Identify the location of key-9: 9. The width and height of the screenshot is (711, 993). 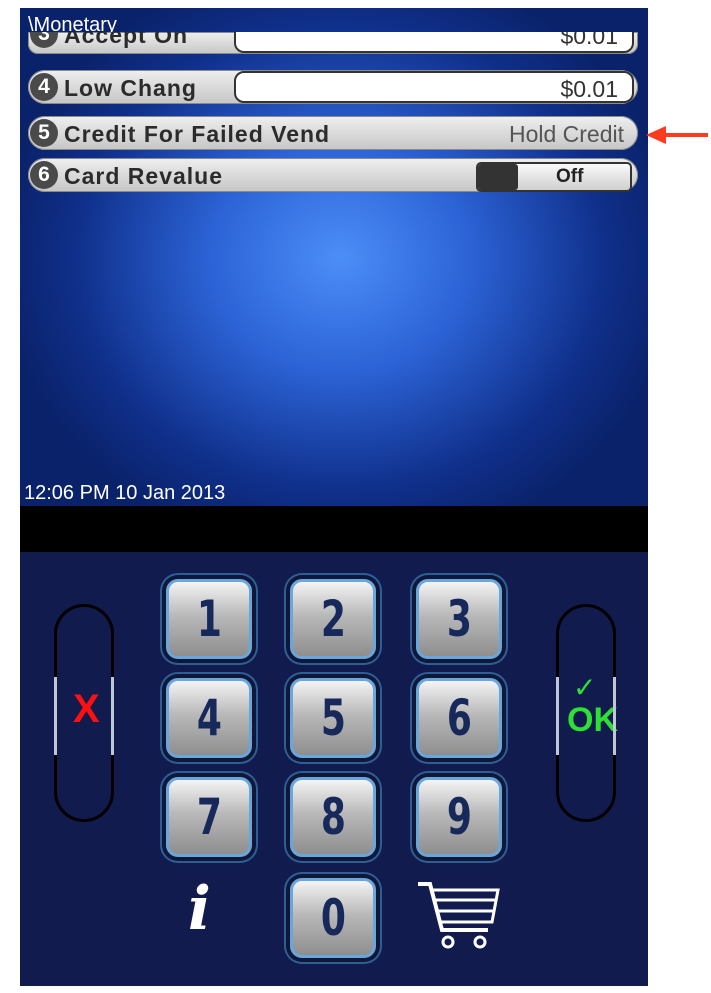
(459, 817).